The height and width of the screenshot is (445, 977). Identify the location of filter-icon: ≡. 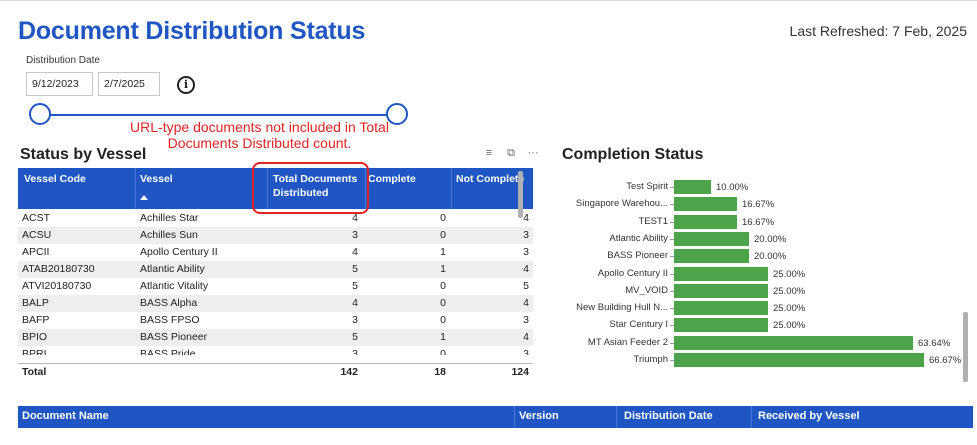
(489, 153).